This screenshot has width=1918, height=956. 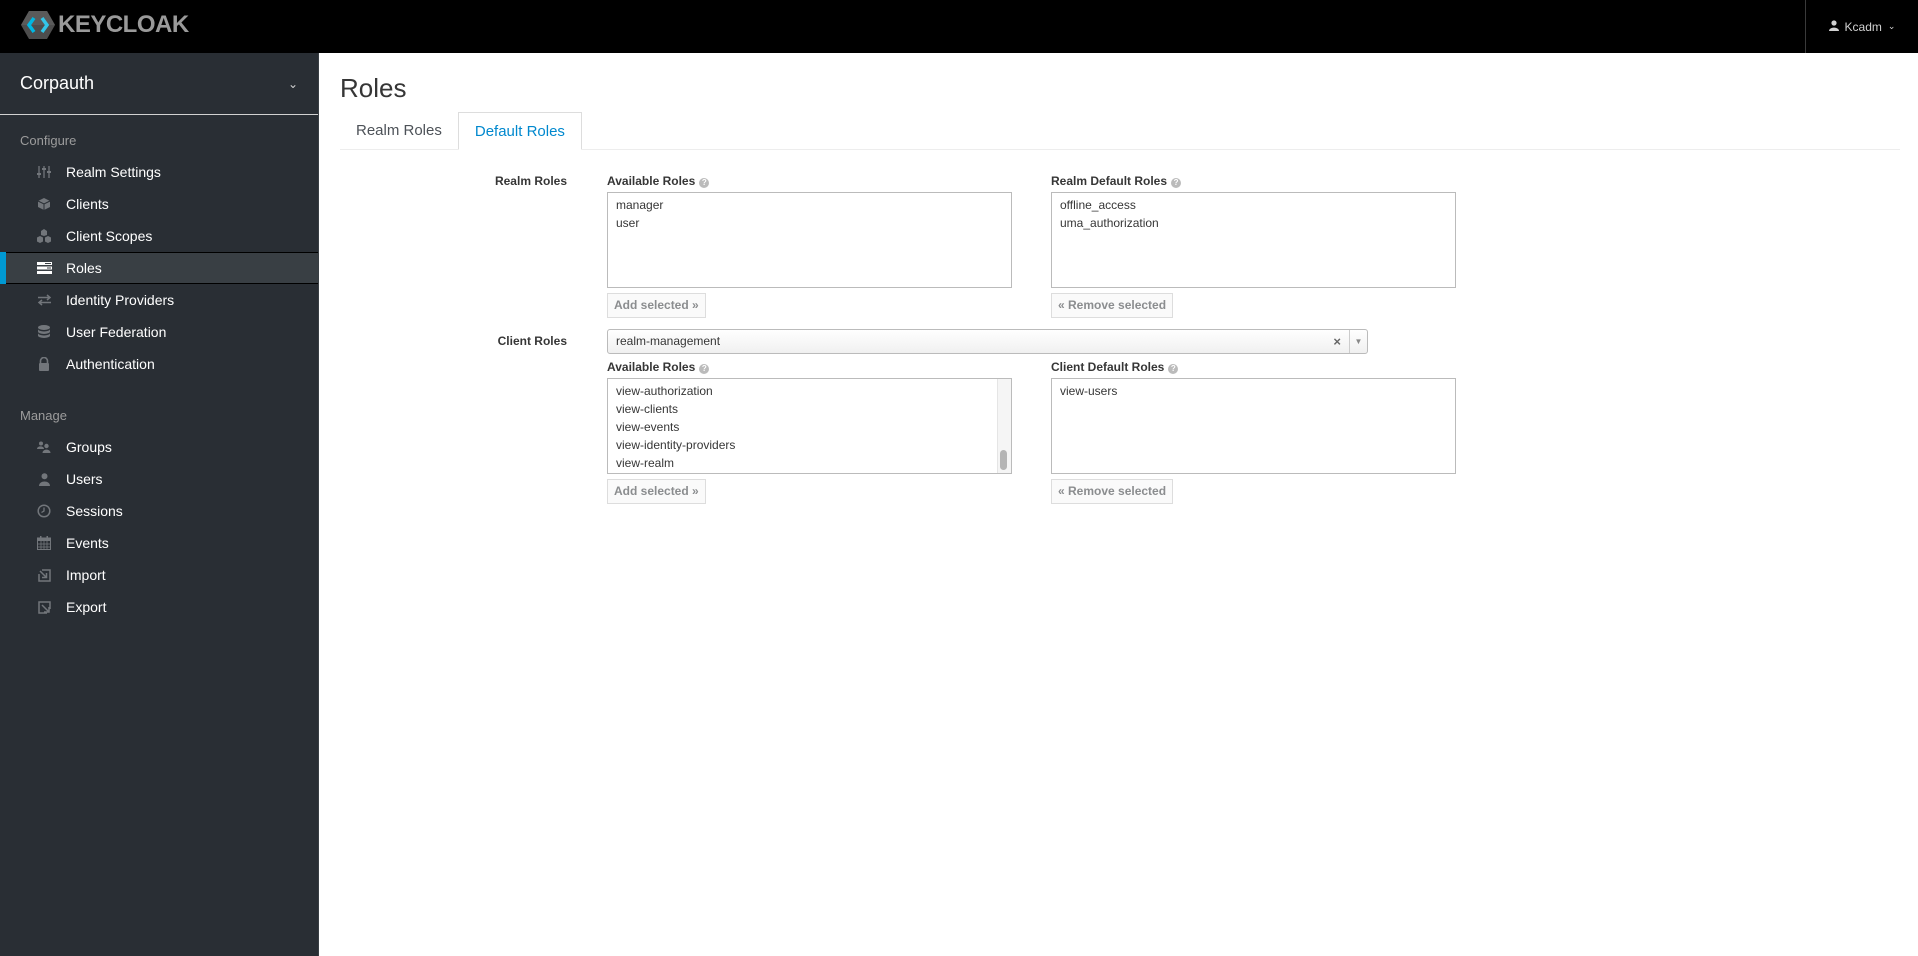 I want to click on sidebar-item-label: Sessions, so click(x=94, y=511).